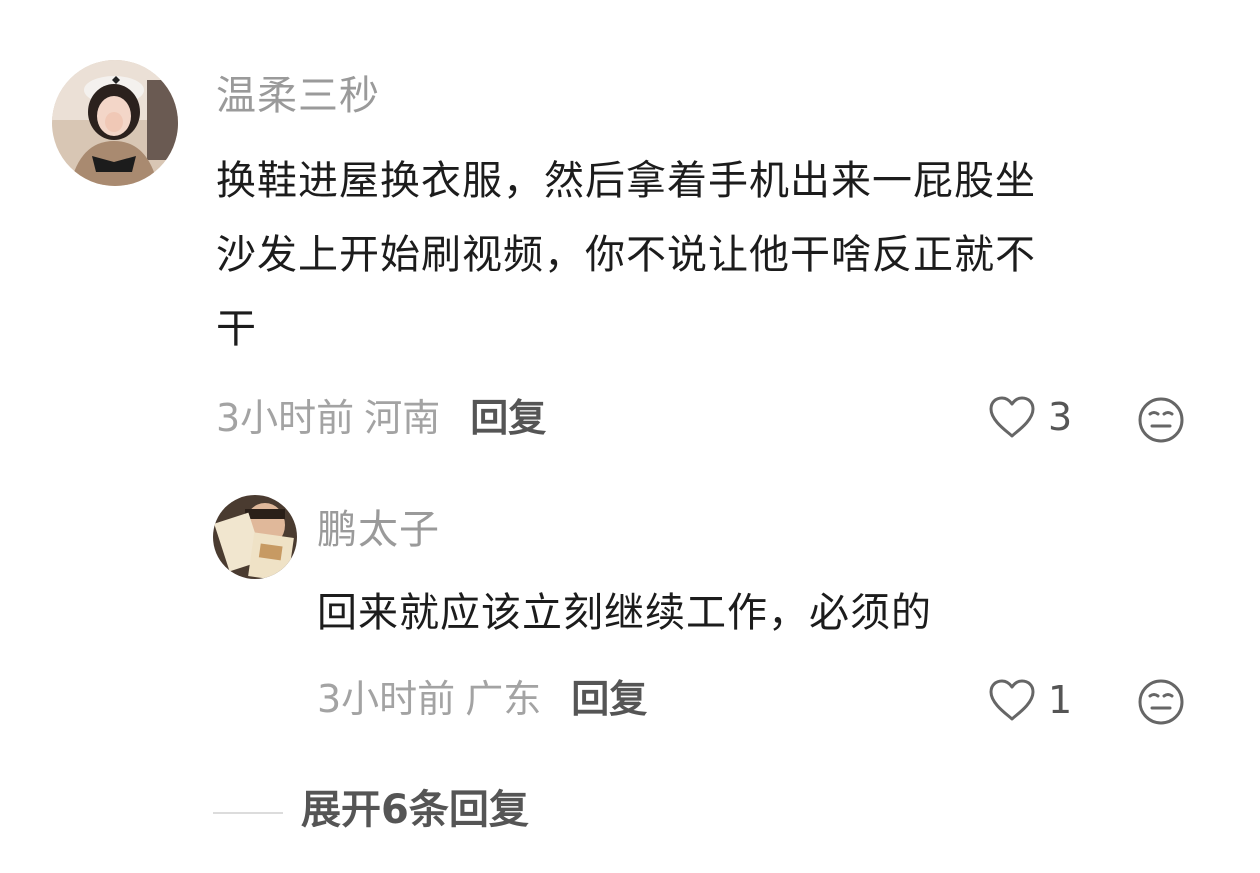  What do you see at coordinates (386, 699) in the screenshot?
I see `reply-time: 3小时前` at bounding box center [386, 699].